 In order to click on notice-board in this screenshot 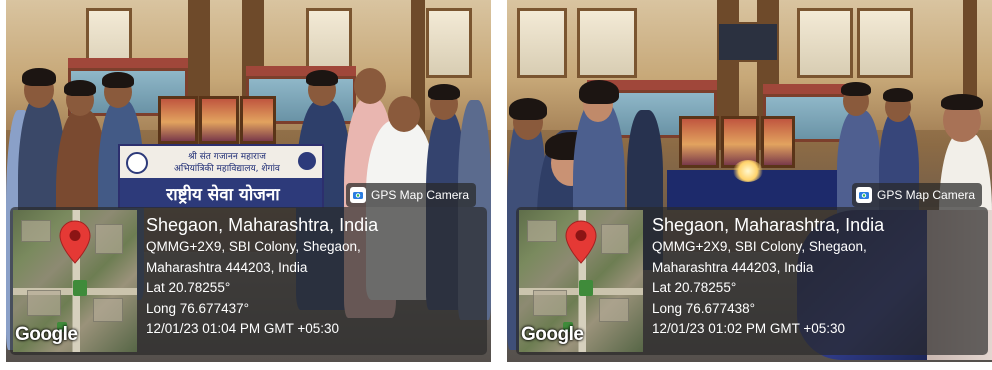, I will do `click(748, 42)`.